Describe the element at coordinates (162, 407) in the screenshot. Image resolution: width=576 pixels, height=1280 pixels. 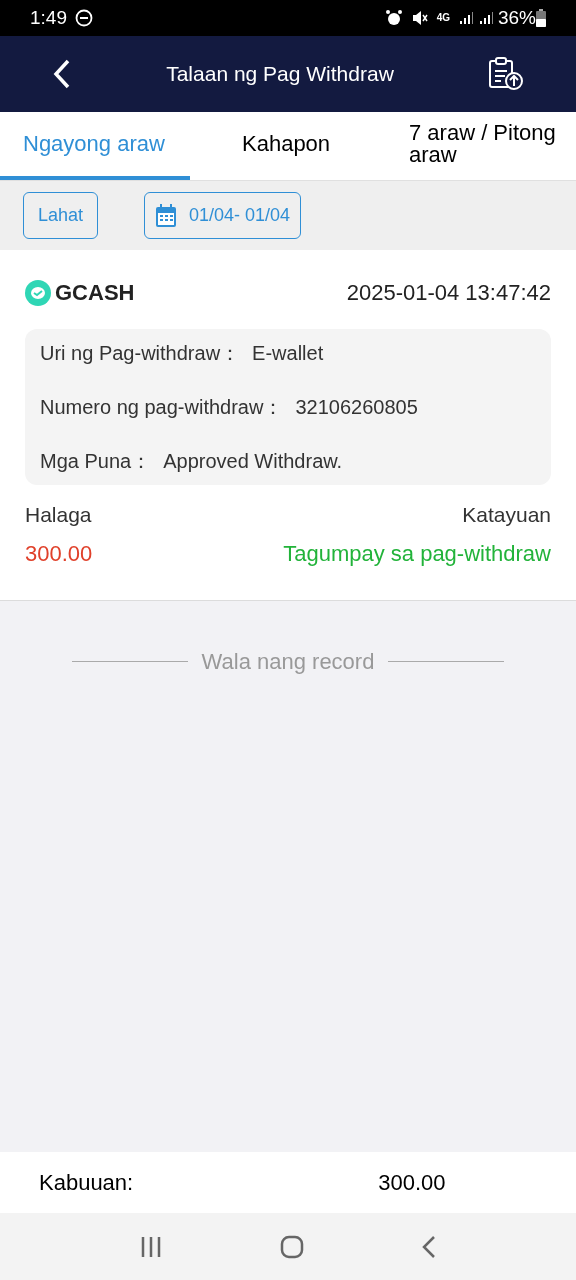
I see `detail-label: Numero ng pag-withdraw：` at that location.